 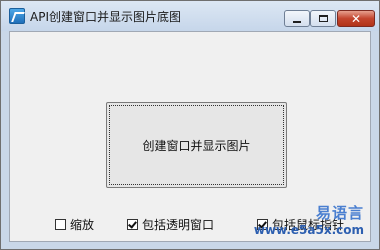 What do you see at coordinates (105, 17) in the screenshot?
I see `window-title: API创建窗口并显示图片底图` at bounding box center [105, 17].